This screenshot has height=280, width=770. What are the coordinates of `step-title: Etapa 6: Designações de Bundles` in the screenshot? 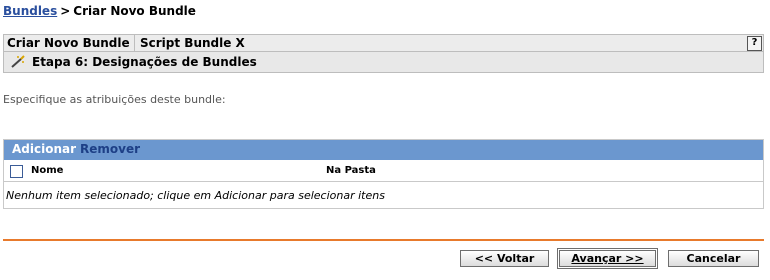 It's located at (144, 62).